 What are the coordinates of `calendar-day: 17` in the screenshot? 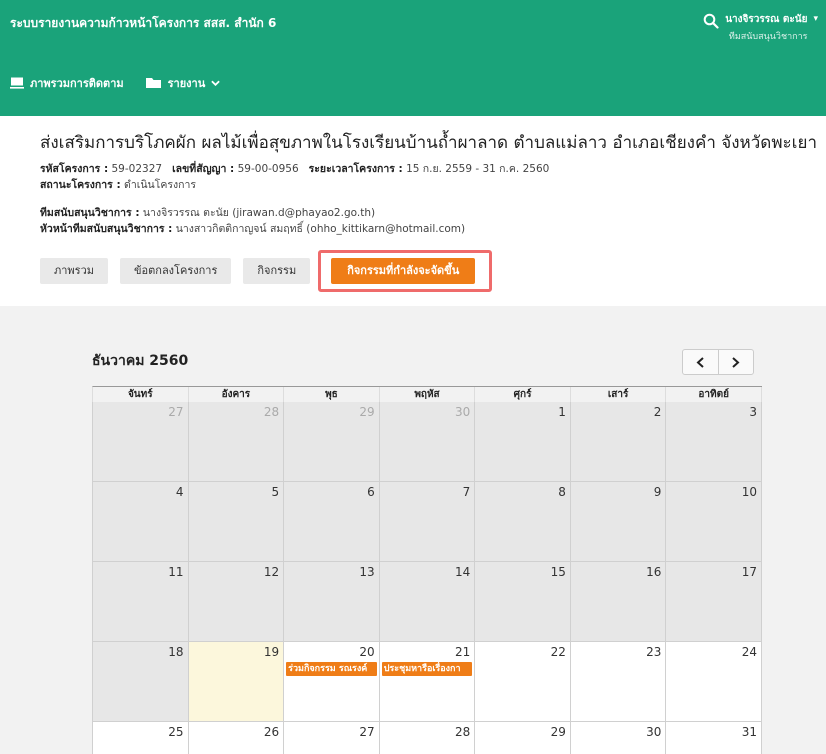 It's located at (714, 602).